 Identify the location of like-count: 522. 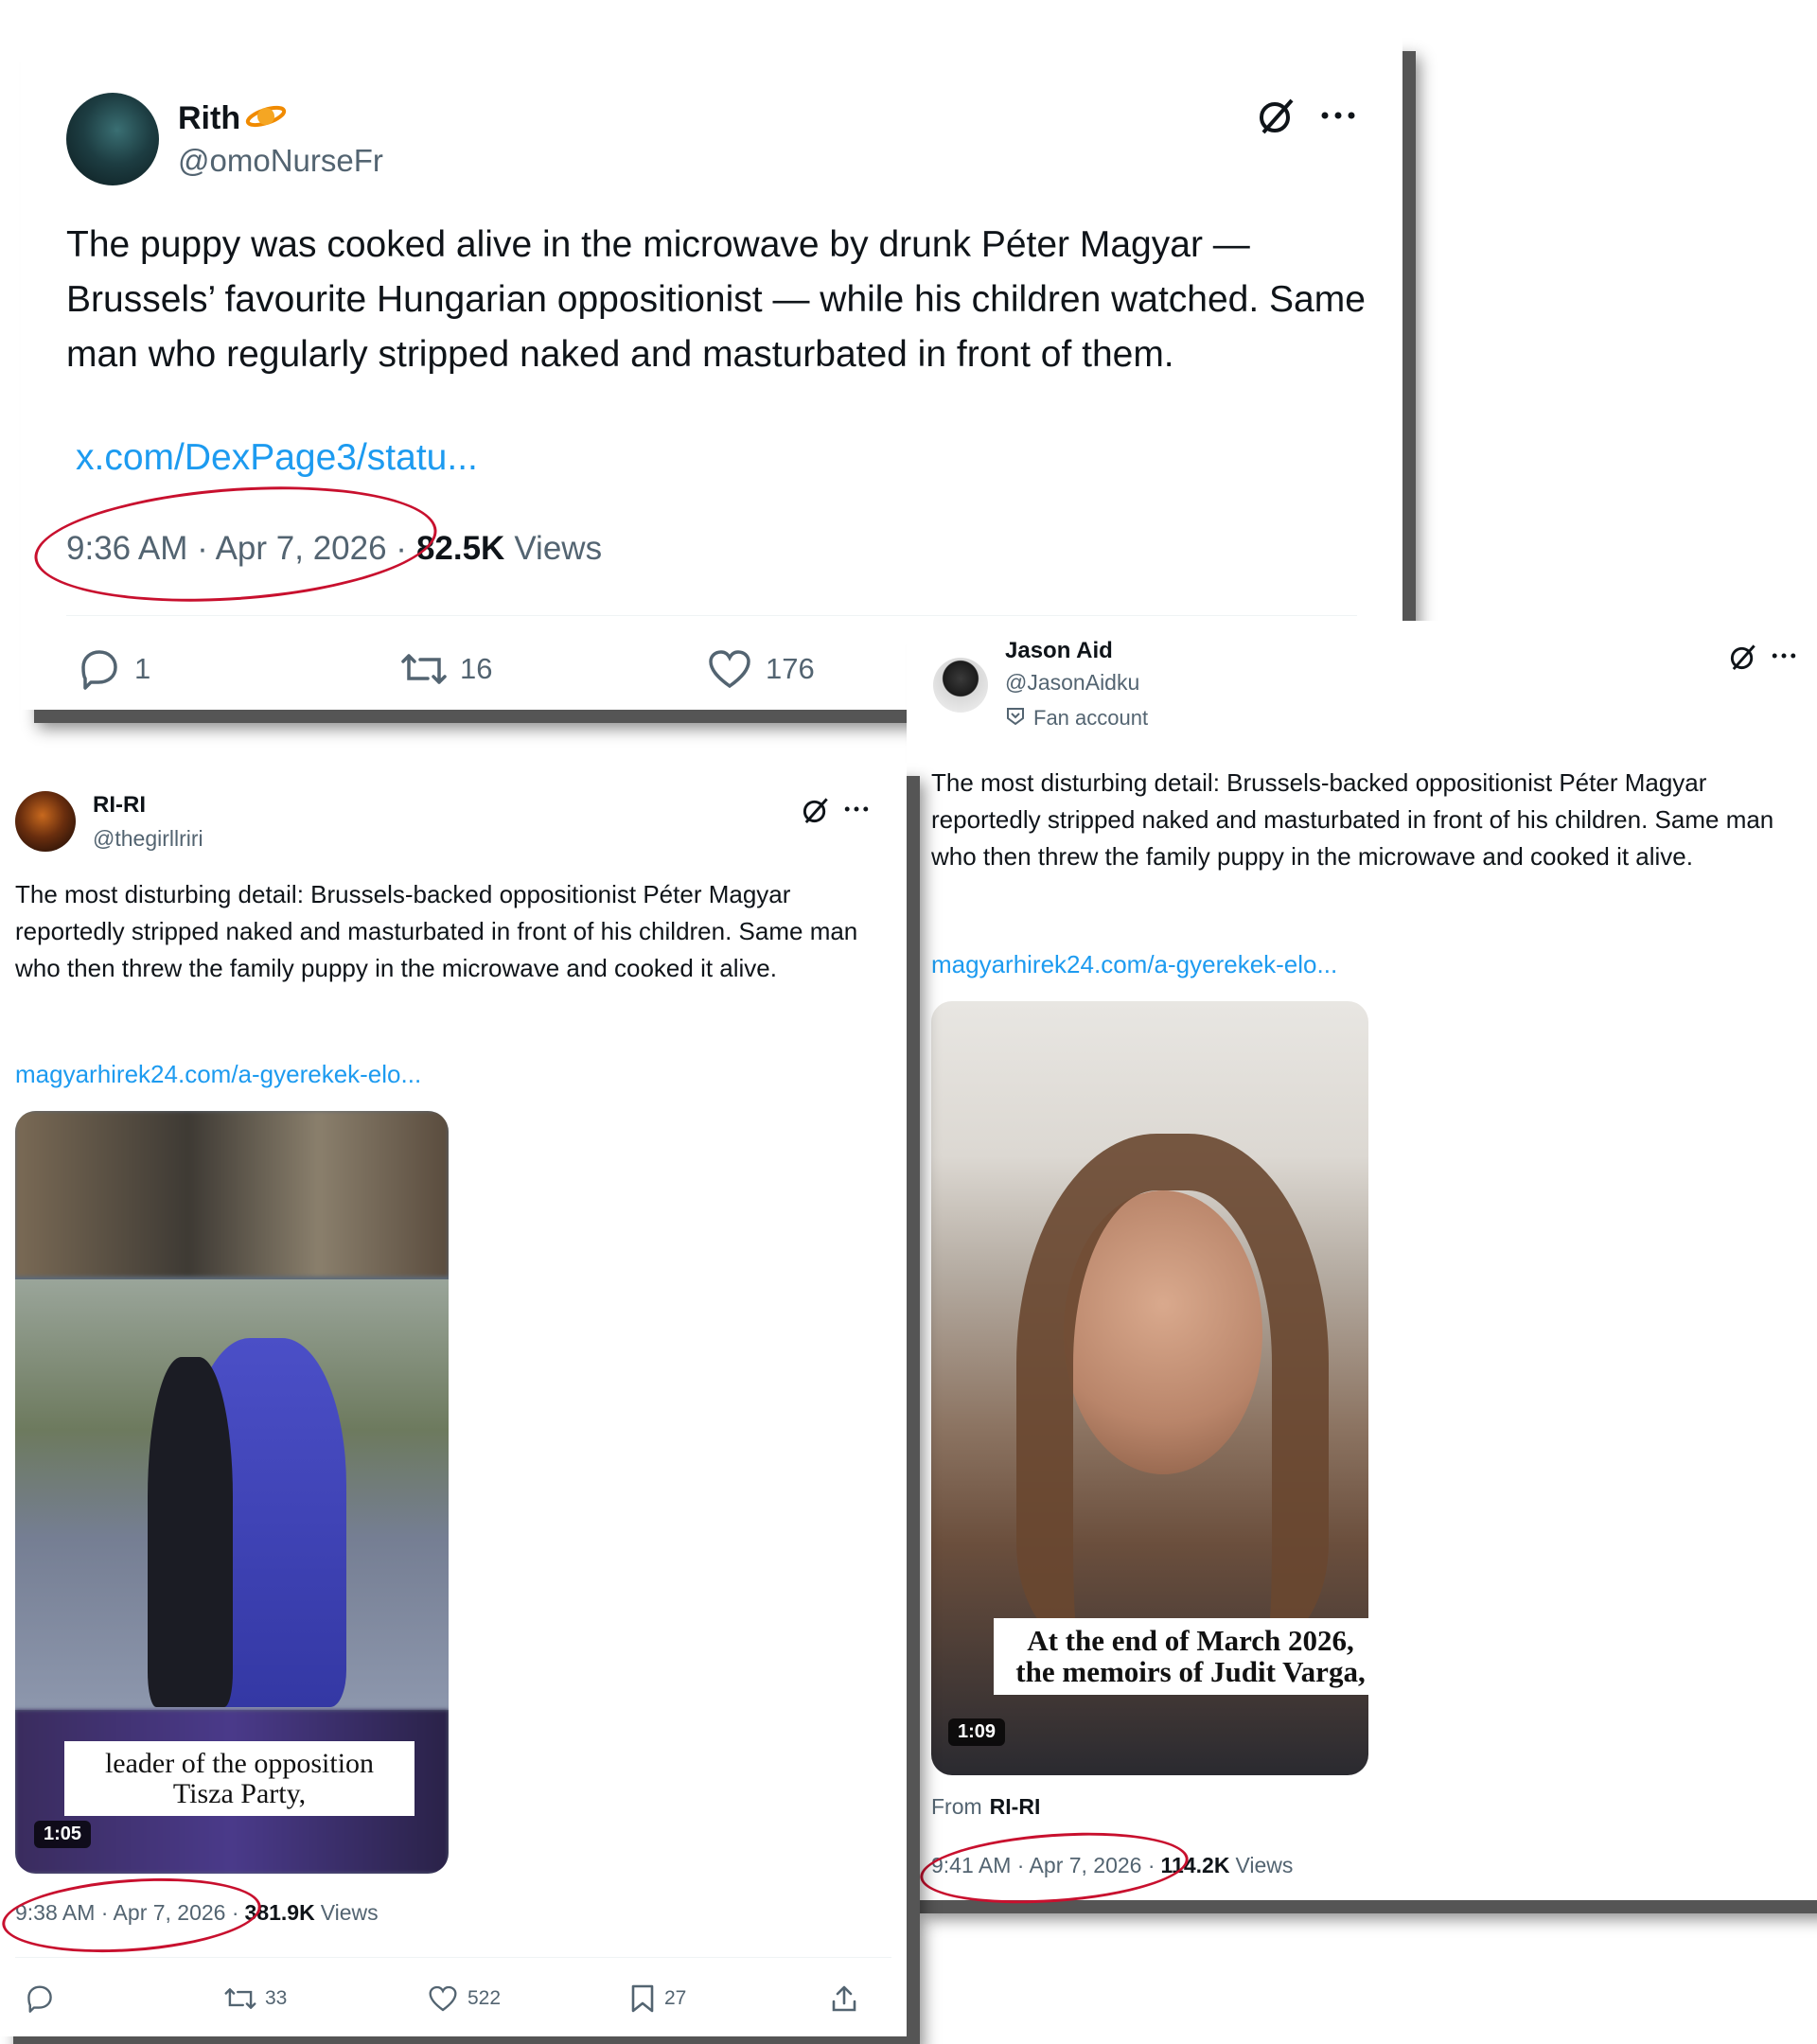
(485, 1998).